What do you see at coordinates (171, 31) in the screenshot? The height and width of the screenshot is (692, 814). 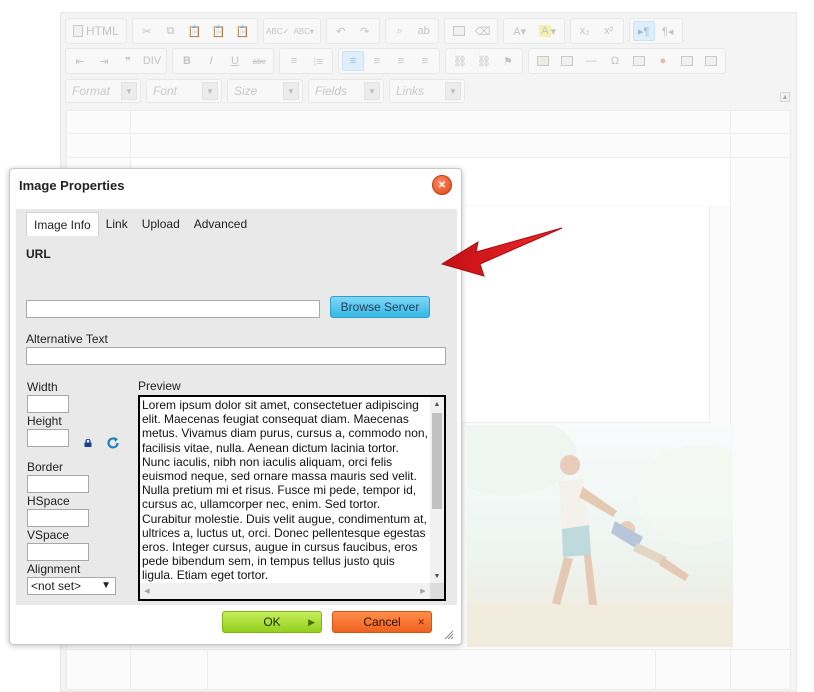 I see `copy-icon: ⧉` at bounding box center [171, 31].